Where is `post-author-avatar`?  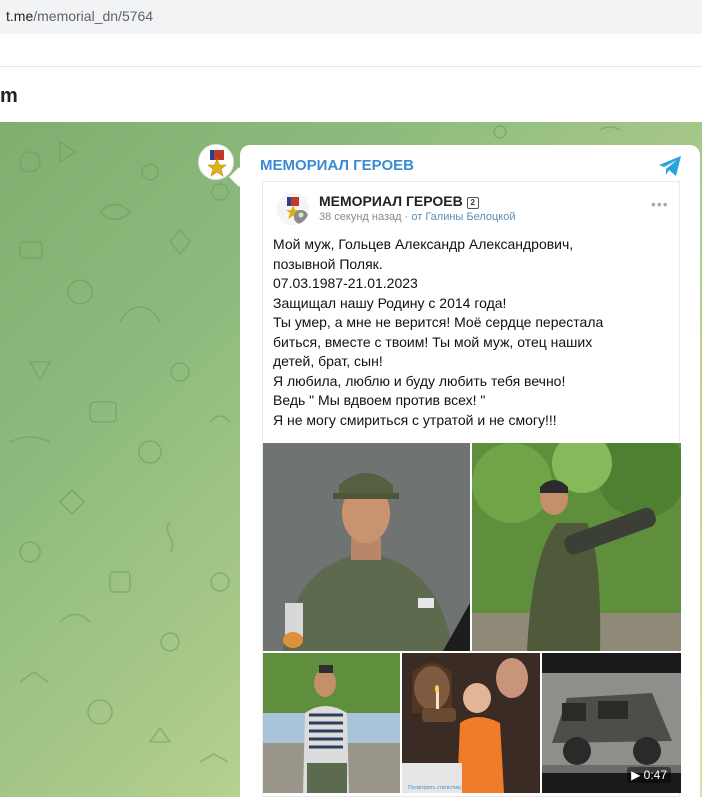
post-author-avatar is located at coordinates (293, 209).